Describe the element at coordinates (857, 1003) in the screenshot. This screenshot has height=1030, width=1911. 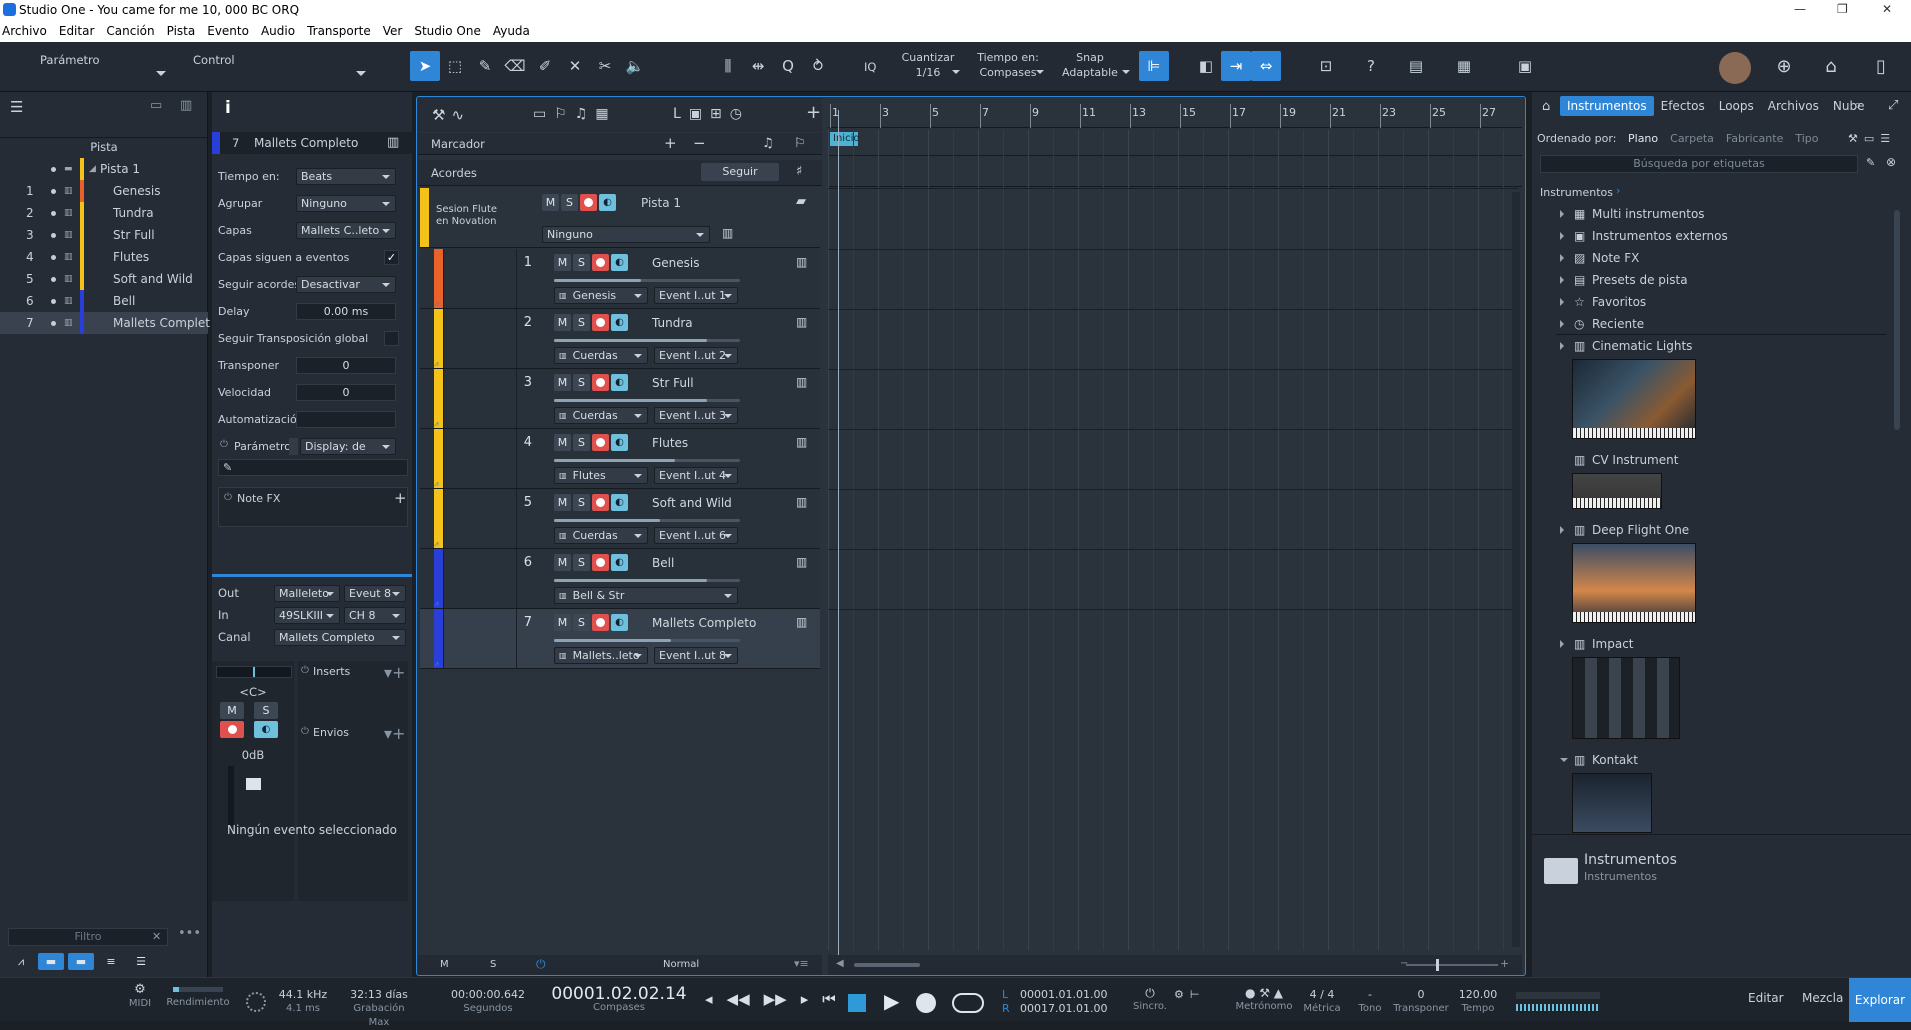
I see `stop-button` at that location.